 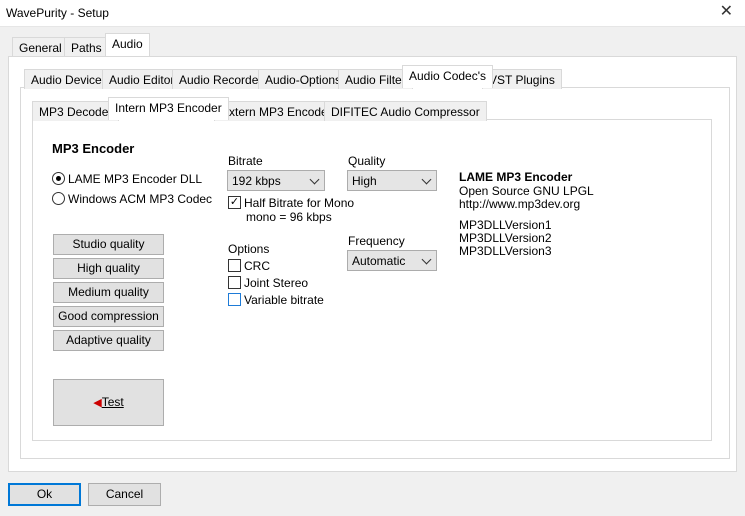 What do you see at coordinates (505, 238) in the screenshot?
I see `dll-version-2: MP3DLLVersion2` at bounding box center [505, 238].